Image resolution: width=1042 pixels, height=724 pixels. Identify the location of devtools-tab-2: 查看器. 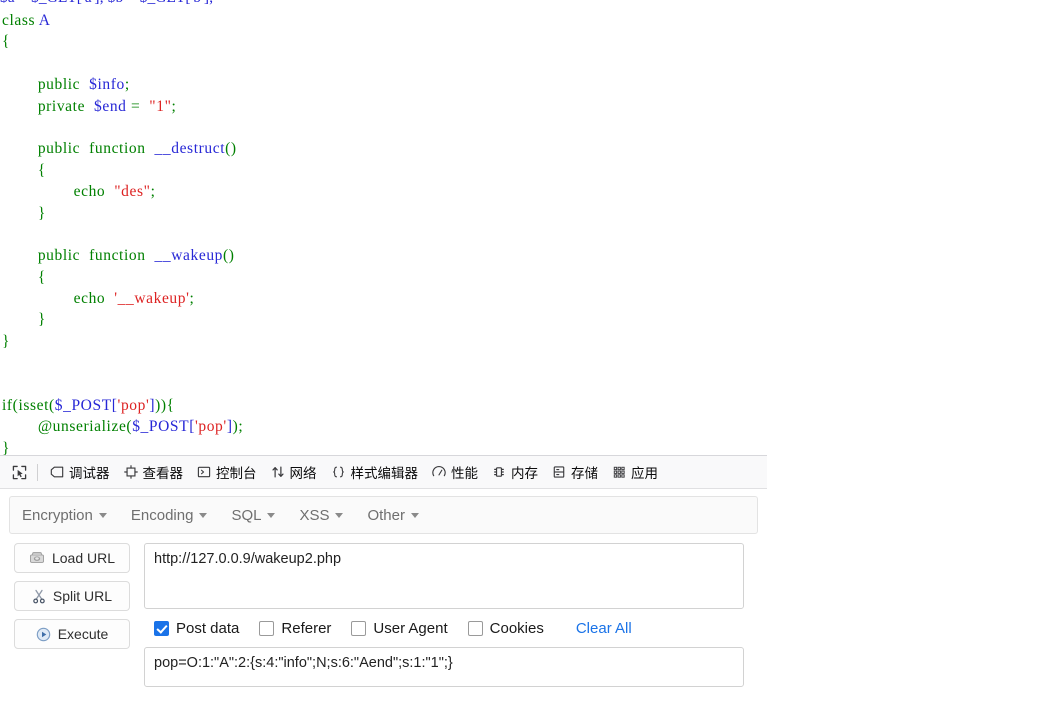
(154, 472).